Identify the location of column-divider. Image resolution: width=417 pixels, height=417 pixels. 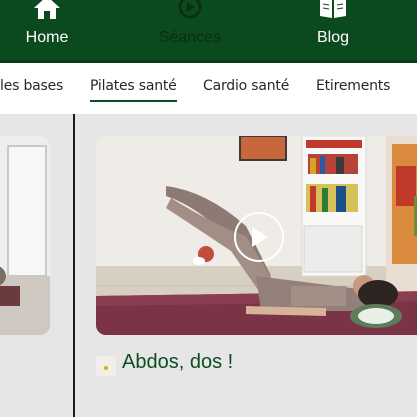
(74, 265).